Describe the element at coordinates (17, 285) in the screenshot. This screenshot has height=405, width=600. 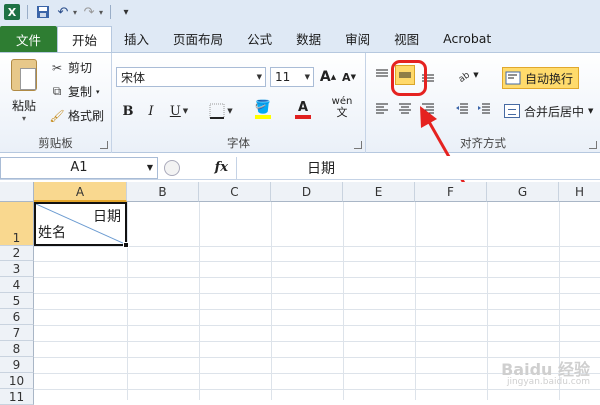
I see `row-header-4: 4` at that location.